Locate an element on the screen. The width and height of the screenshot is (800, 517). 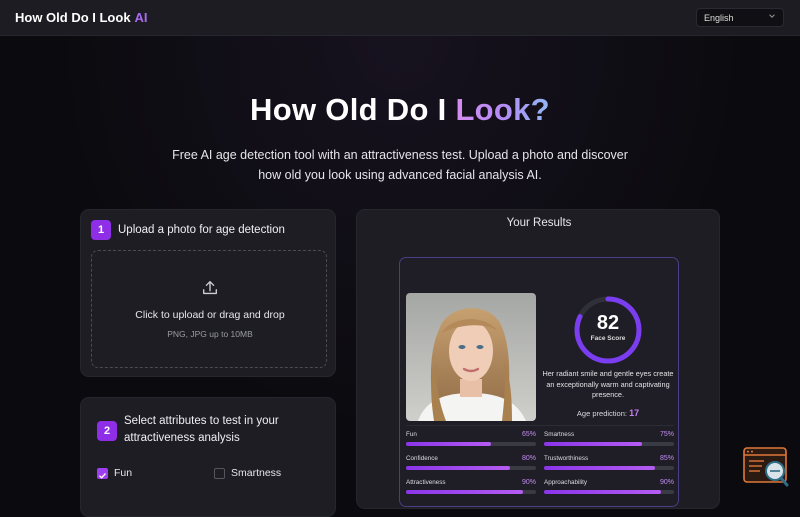
metric-trustworthiness: Trustworthiness 85% is located at coordinates (609, 465).